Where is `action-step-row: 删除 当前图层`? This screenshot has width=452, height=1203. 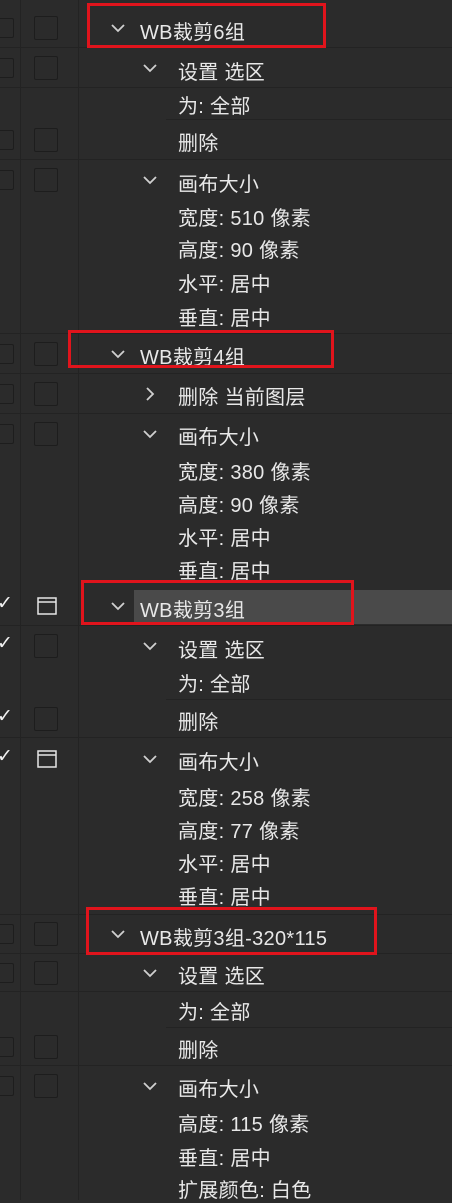
action-step-row: 删除 当前图层 is located at coordinates (226, 394).